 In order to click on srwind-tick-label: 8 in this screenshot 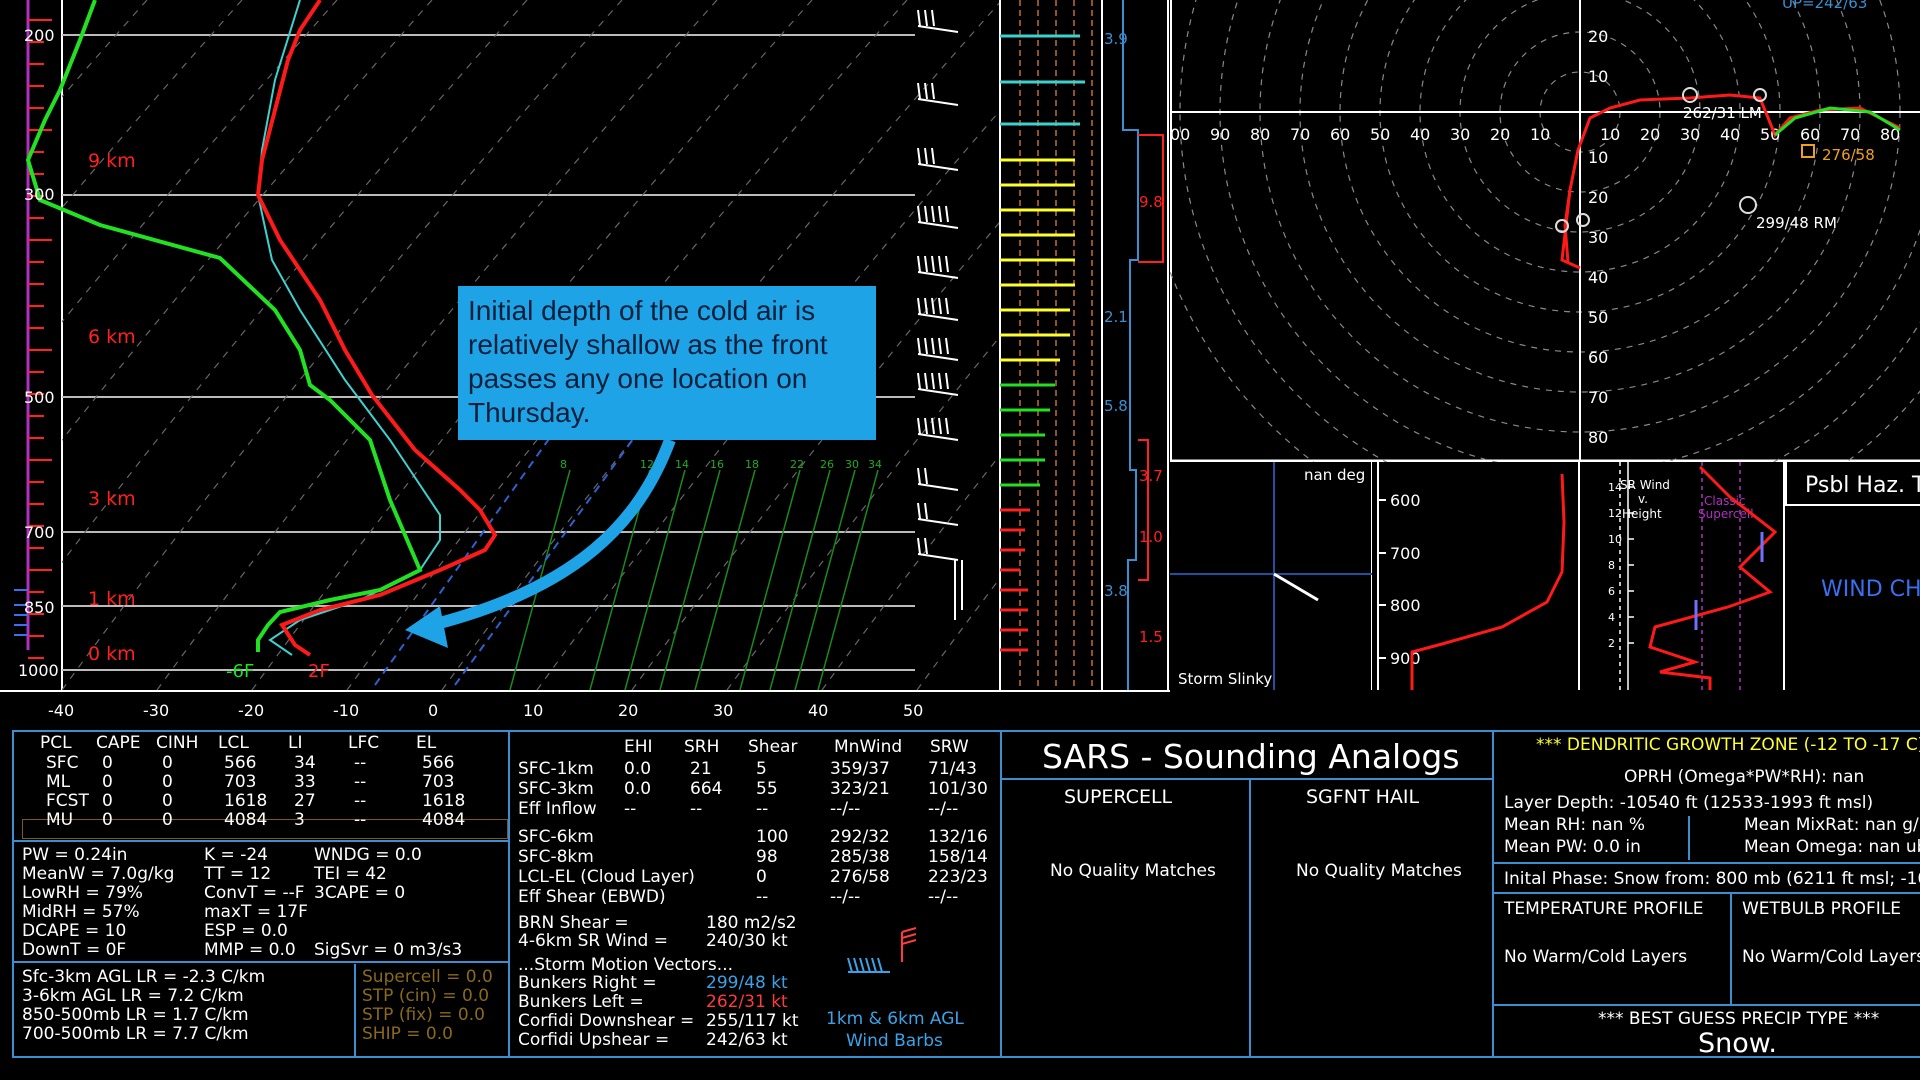, I will do `click(1611, 565)`.